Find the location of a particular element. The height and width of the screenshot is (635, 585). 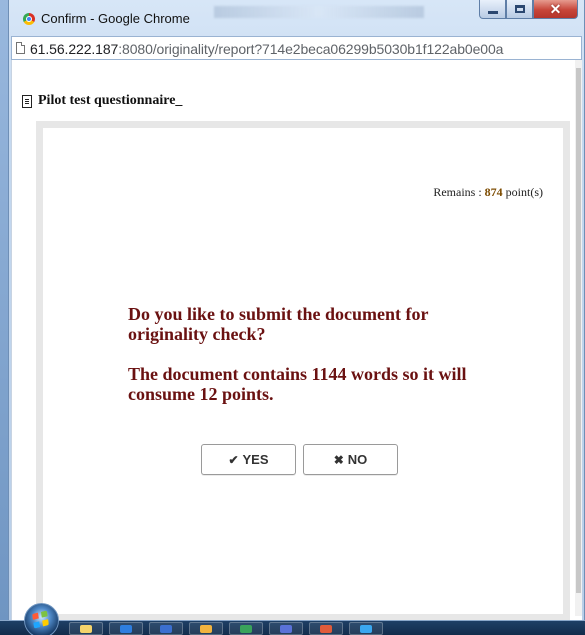

yes-button: ✔ YES is located at coordinates (248, 459).